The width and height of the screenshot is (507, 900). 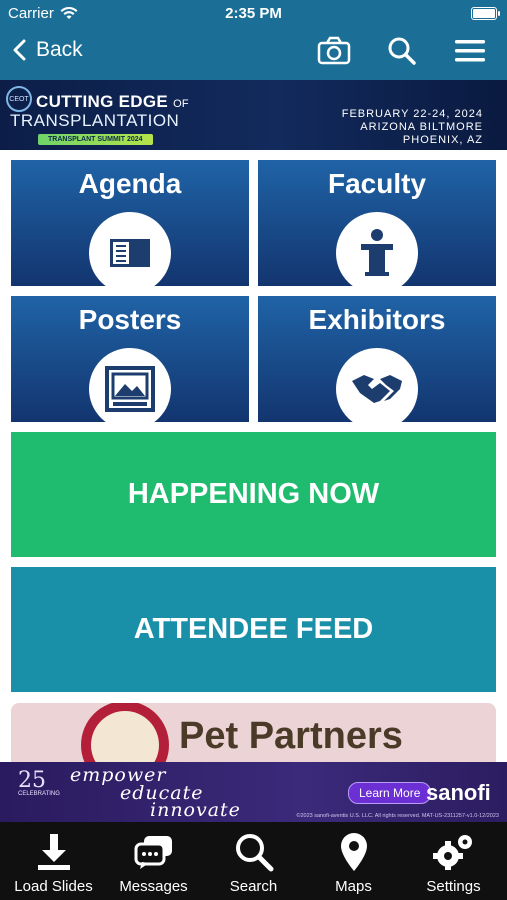 I want to click on tab-label: Load Slides, so click(x=53, y=886).